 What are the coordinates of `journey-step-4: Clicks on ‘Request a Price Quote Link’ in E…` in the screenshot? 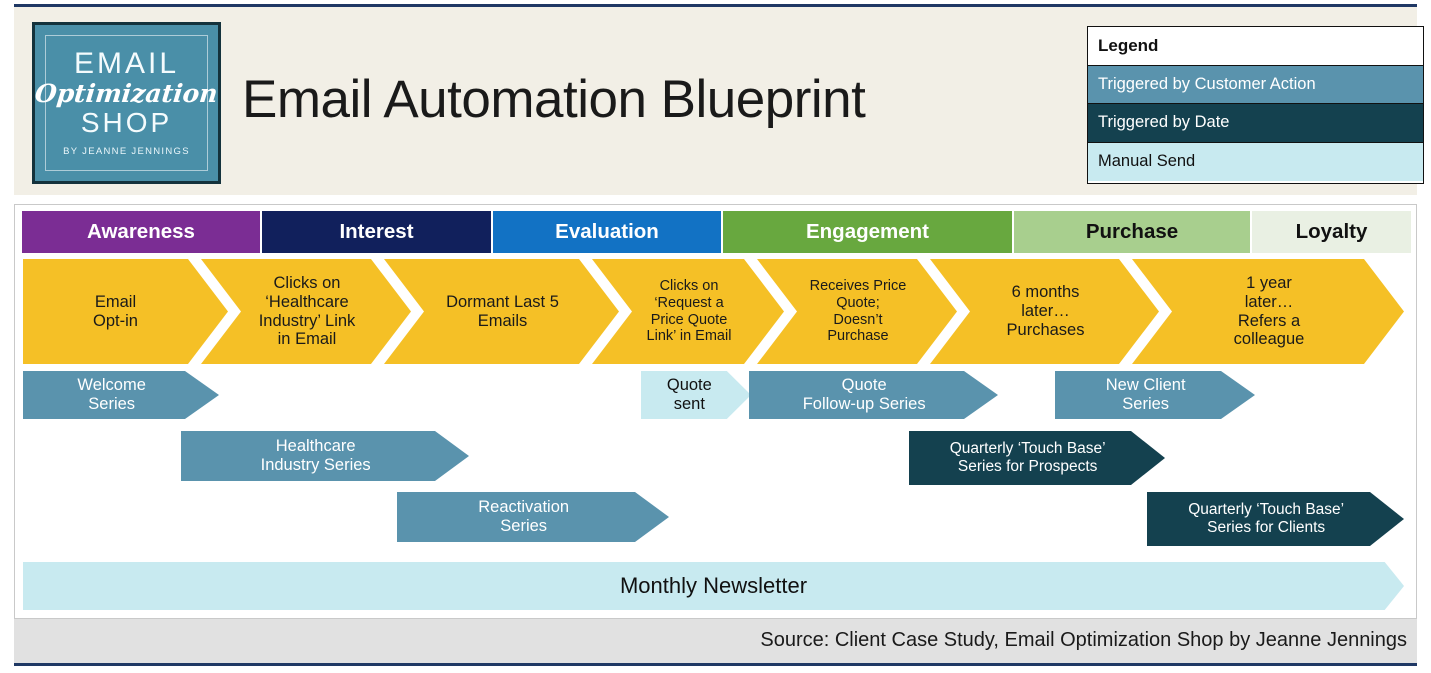 It's located at (688, 311).